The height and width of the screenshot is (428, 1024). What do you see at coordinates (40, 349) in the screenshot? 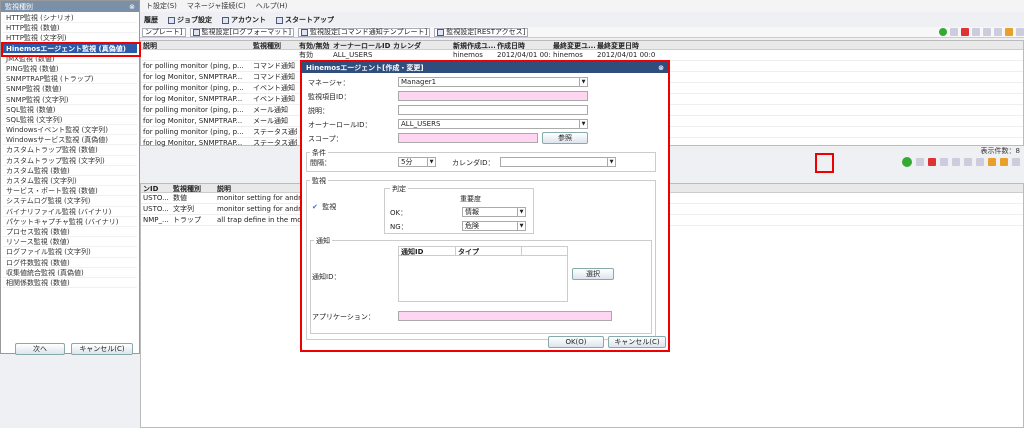
I see `next-button: 次へ` at bounding box center [40, 349].